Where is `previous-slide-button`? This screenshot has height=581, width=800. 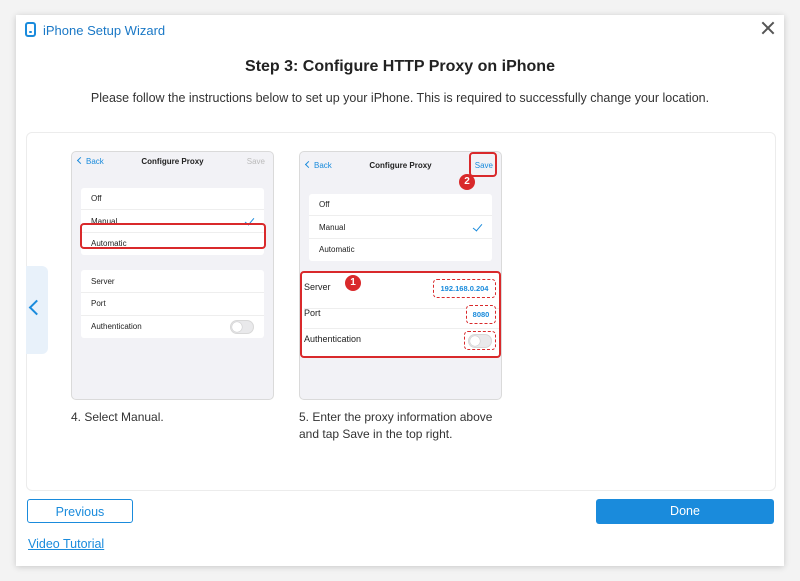 previous-slide-button is located at coordinates (37, 310).